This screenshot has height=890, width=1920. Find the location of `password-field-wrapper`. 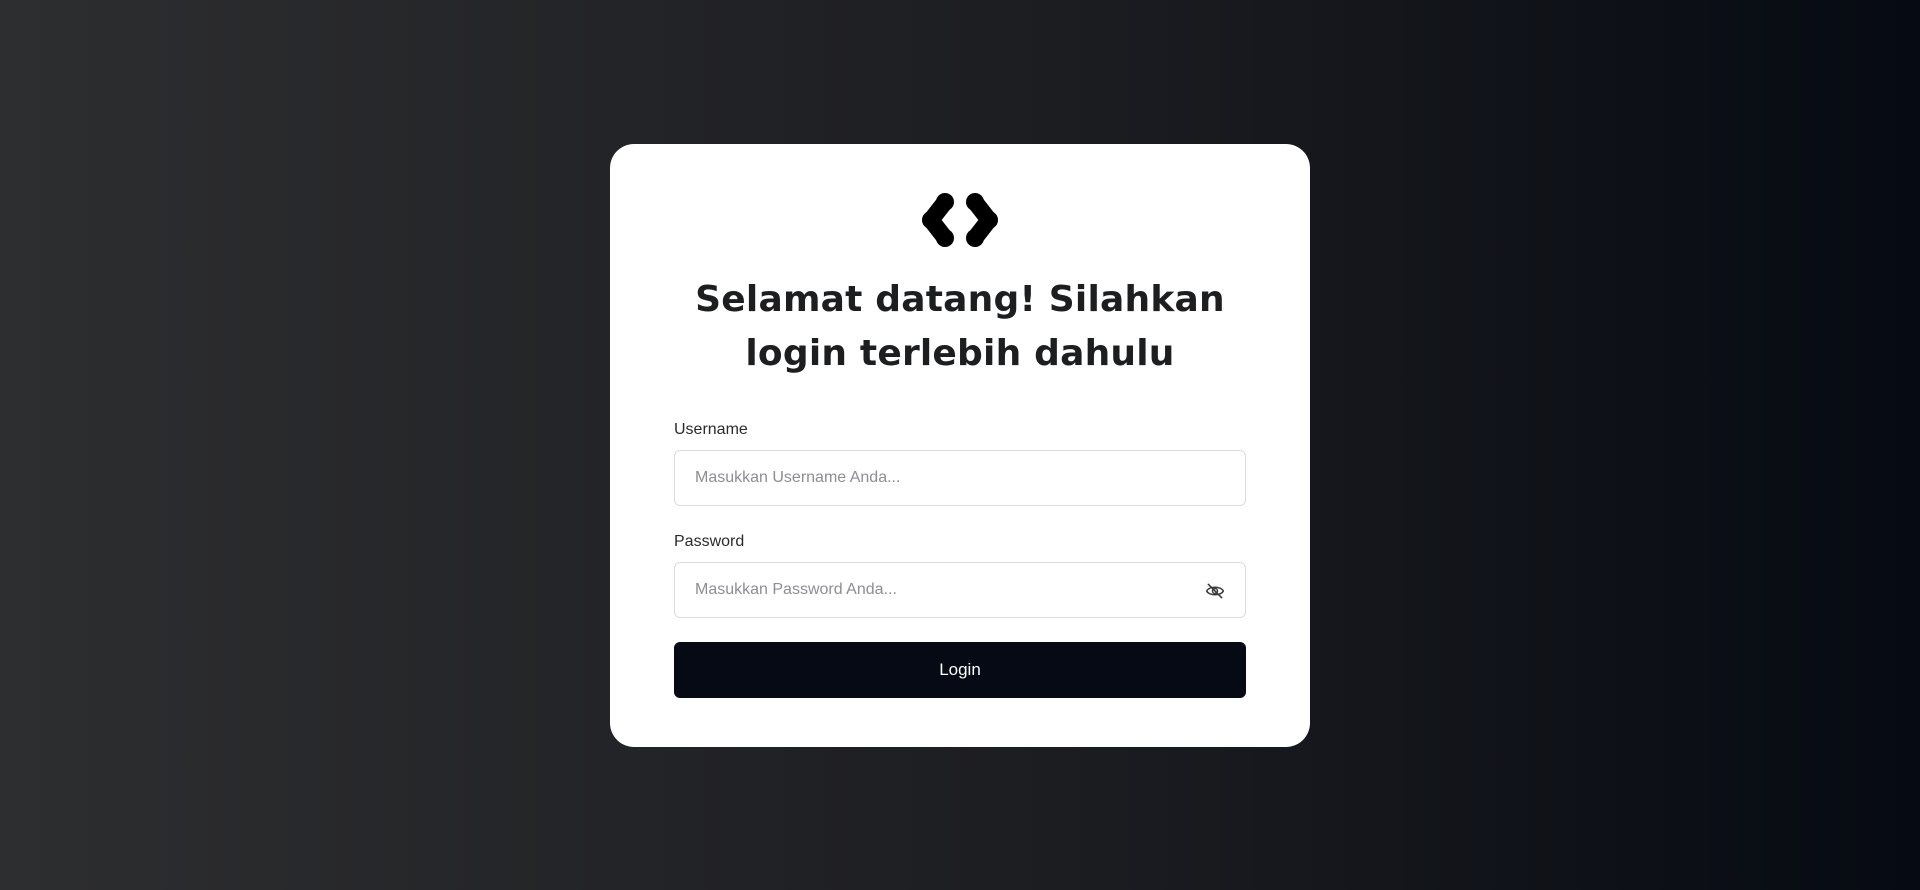

password-field-wrapper is located at coordinates (960, 590).